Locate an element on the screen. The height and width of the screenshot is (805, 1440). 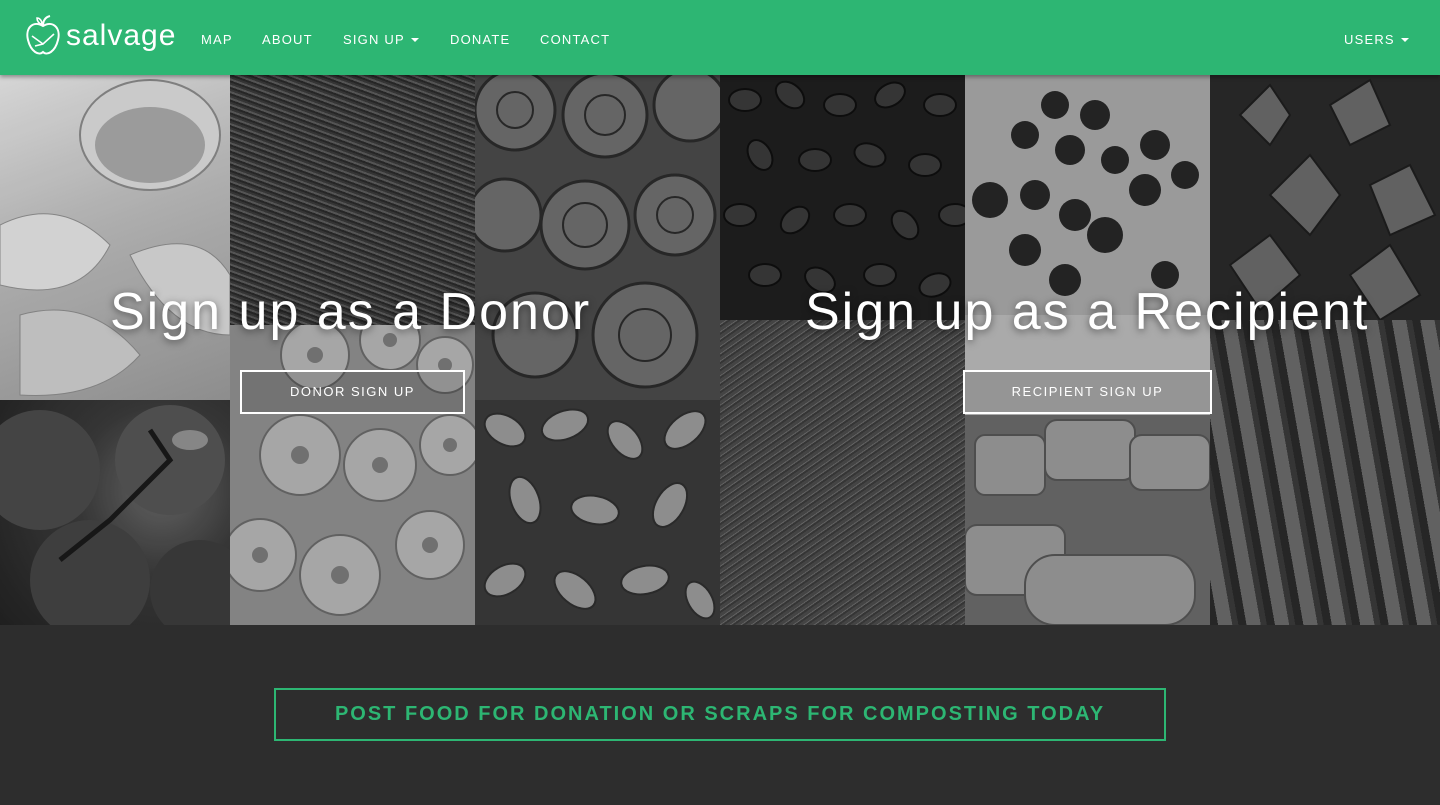
nav-sign-up-dropdown: SIGN UP is located at coordinates (381, 40).